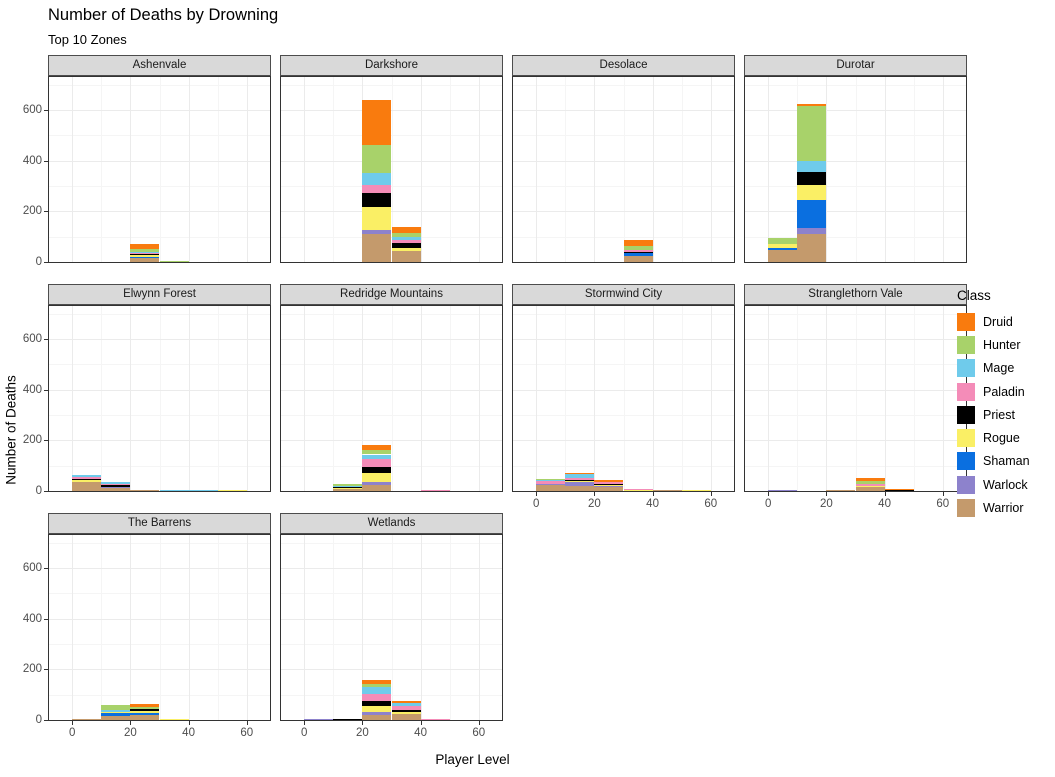 Image resolution: width=1055 pixels, height=777 pixels. What do you see at coordinates (993, 437) in the screenshot?
I see `legend-item: Rogue` at bounding box center [993, 437].